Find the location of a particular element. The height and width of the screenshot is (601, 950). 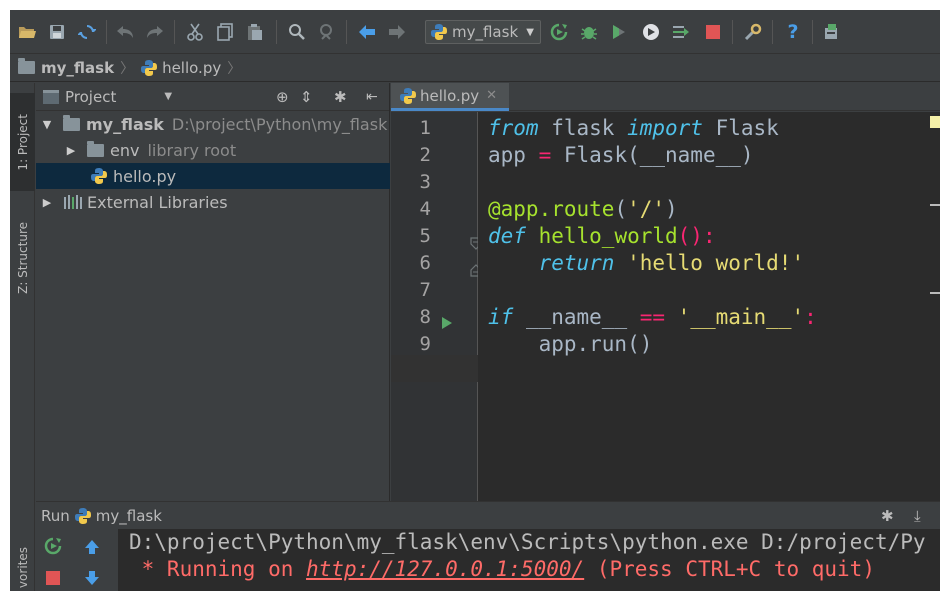

locate-file-icon: ⊕ is located at coordinates (282, 97).